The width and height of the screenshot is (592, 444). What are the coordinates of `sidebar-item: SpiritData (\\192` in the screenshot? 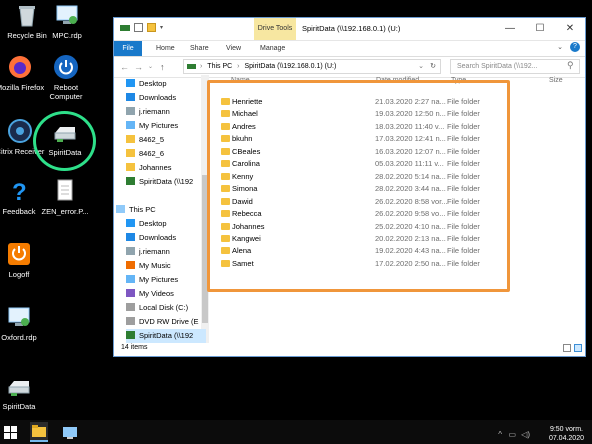 It's located at (159, 182).